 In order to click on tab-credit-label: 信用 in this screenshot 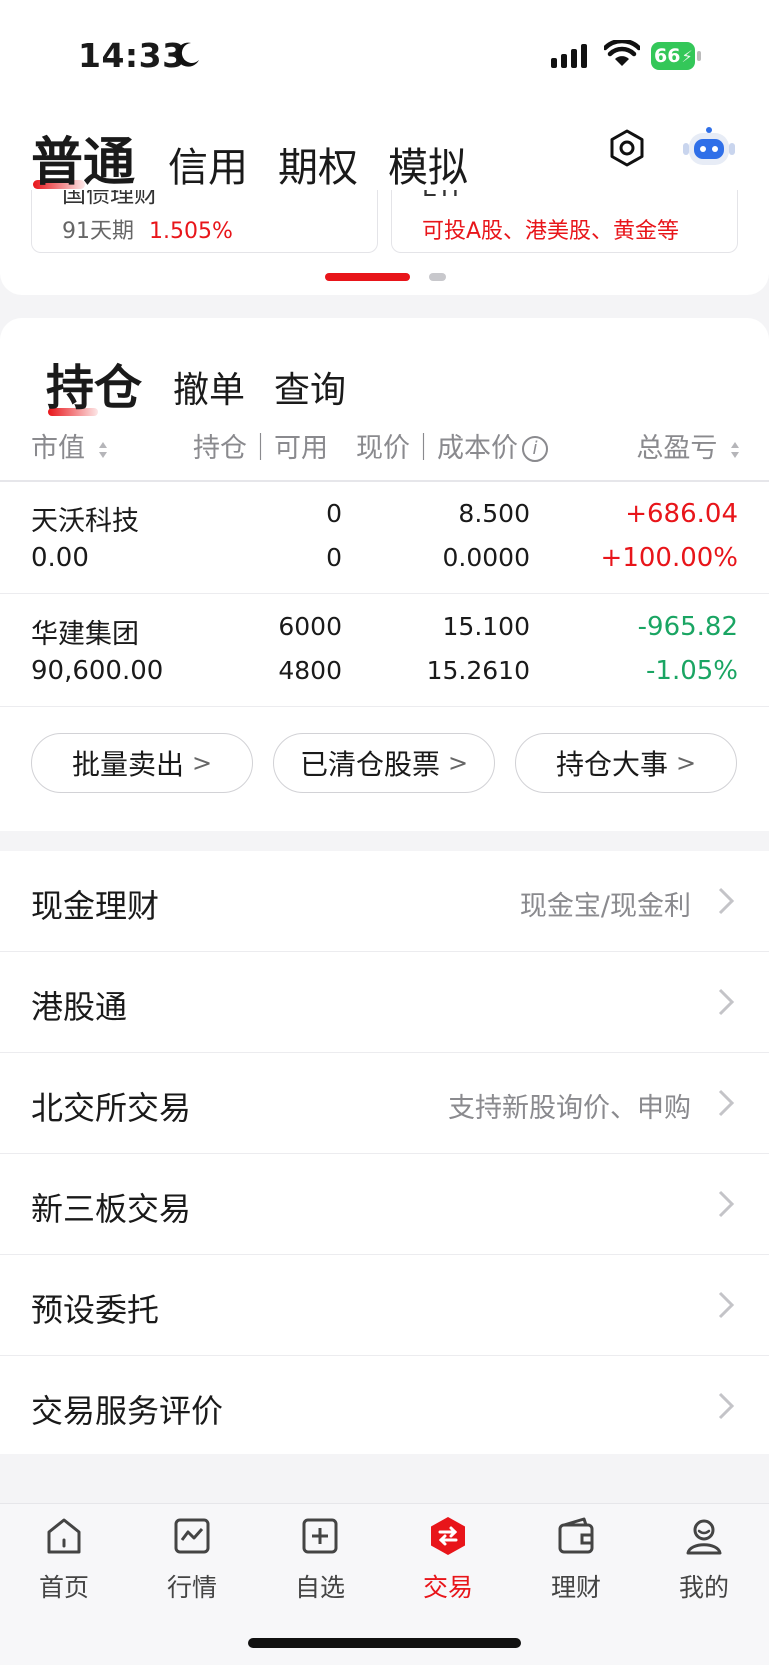, I will do `click(208, 168)`.